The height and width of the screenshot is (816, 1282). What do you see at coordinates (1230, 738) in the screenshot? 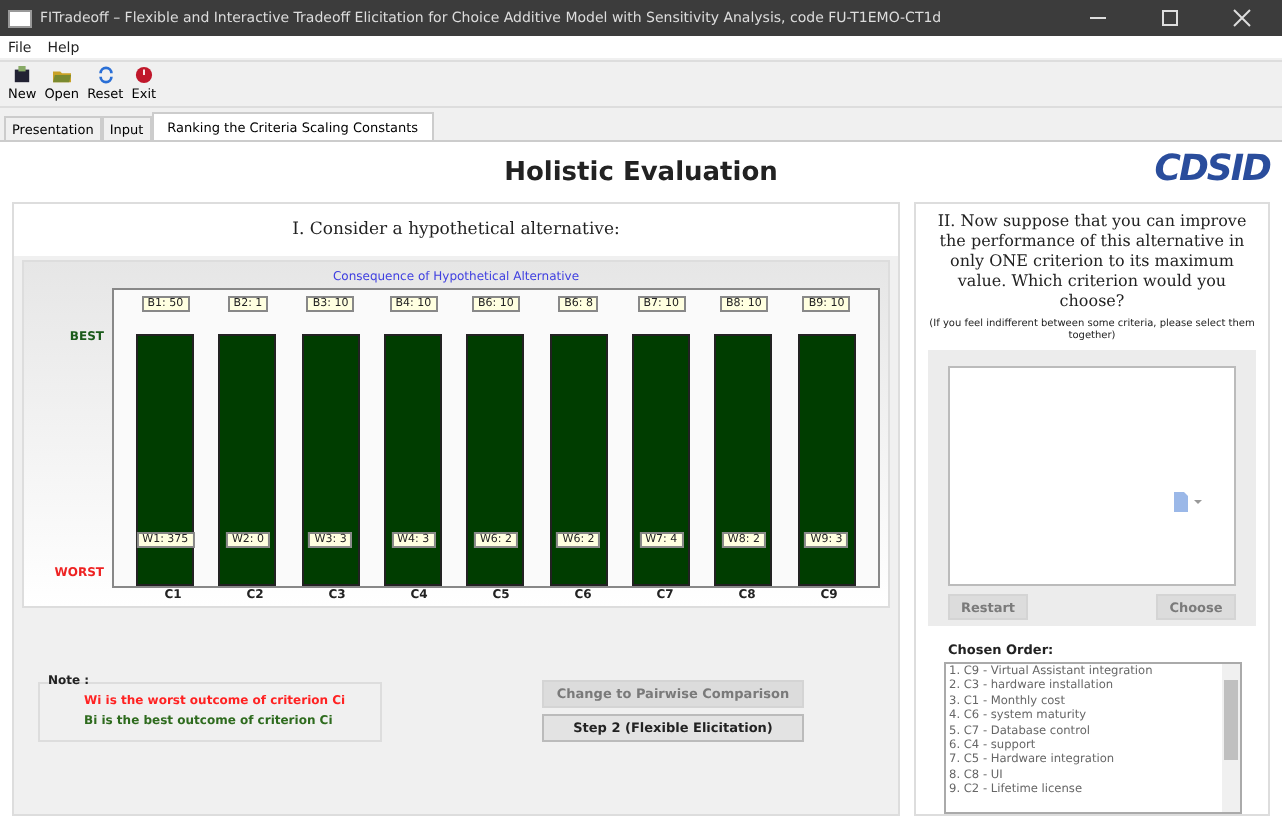
I see `scrollbar` at bounding box center [1230, 738].